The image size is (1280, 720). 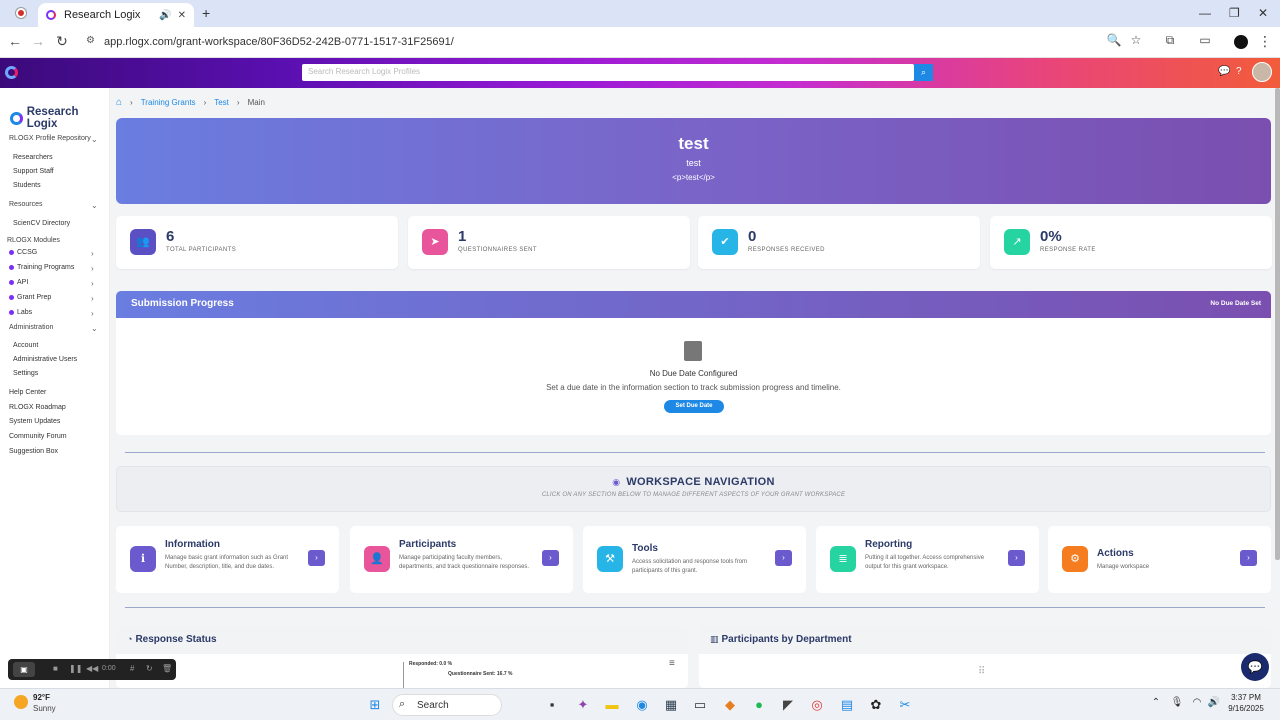 What do you see at coordinates (165, 15) in the screenshot?
I see `speaker-icon: 🔊` at bounding box center [165, 15].